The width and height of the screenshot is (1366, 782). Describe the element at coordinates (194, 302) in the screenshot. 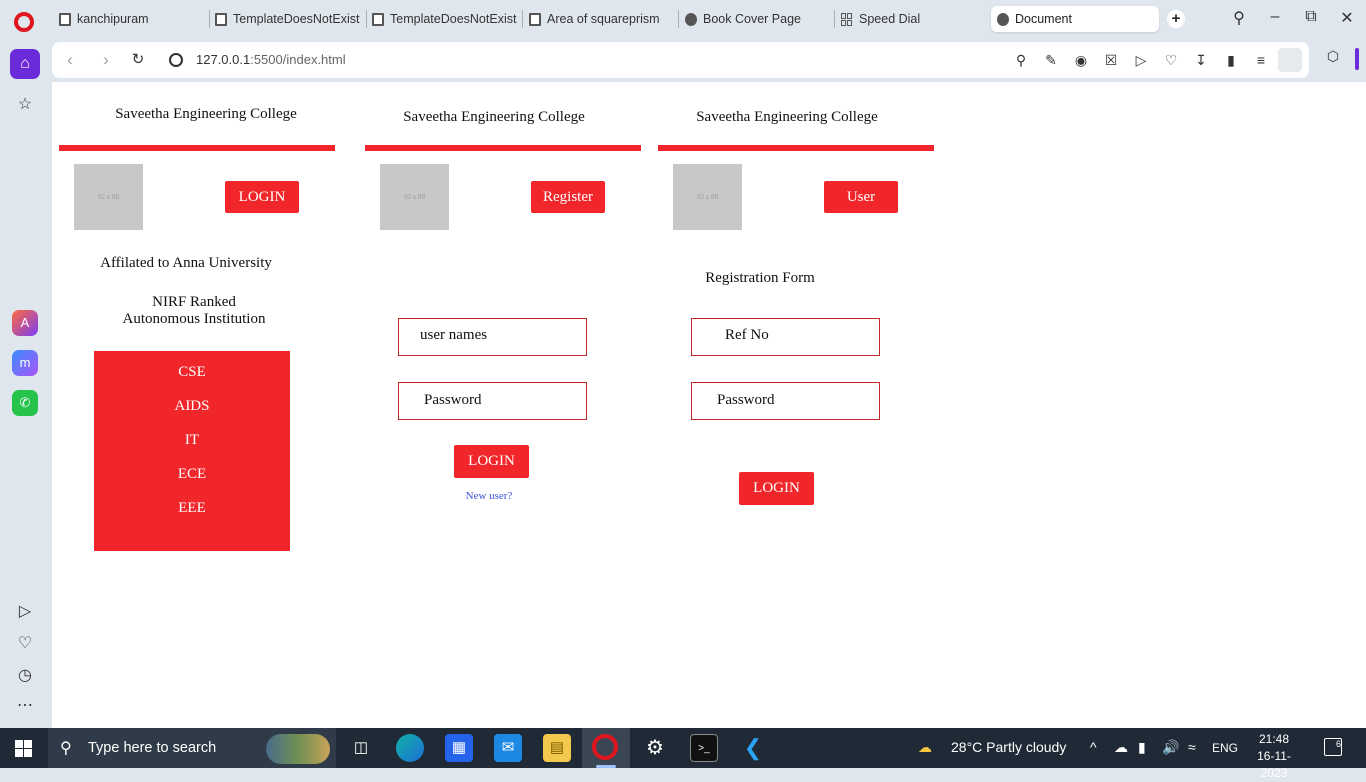

I see `nirf-text: NIRF Ranked` at that location.